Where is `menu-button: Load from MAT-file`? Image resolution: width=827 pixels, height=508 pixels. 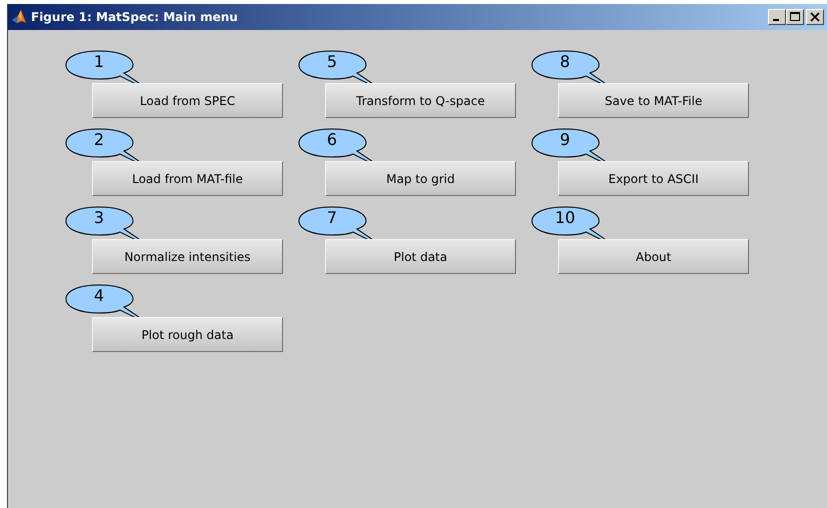 menu-button: Load from MAT-file is located at coordinates (187, 178).